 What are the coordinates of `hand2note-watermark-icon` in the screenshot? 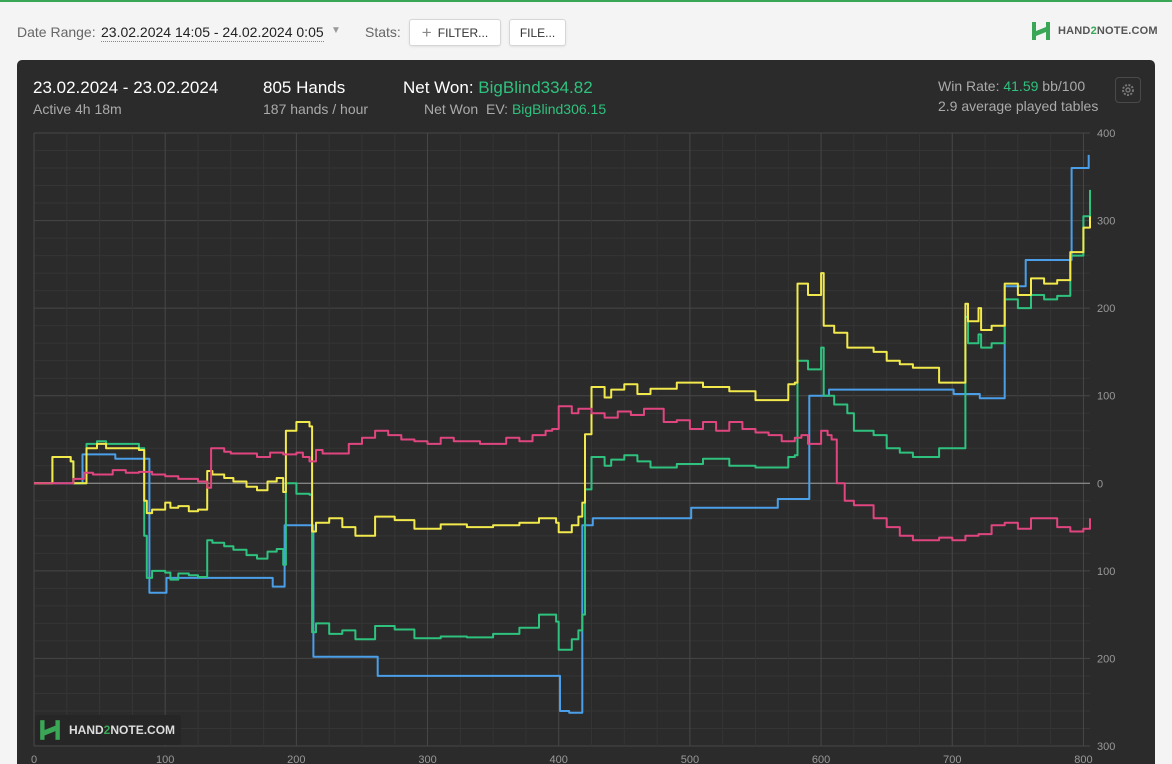 It's located at (50, 730).